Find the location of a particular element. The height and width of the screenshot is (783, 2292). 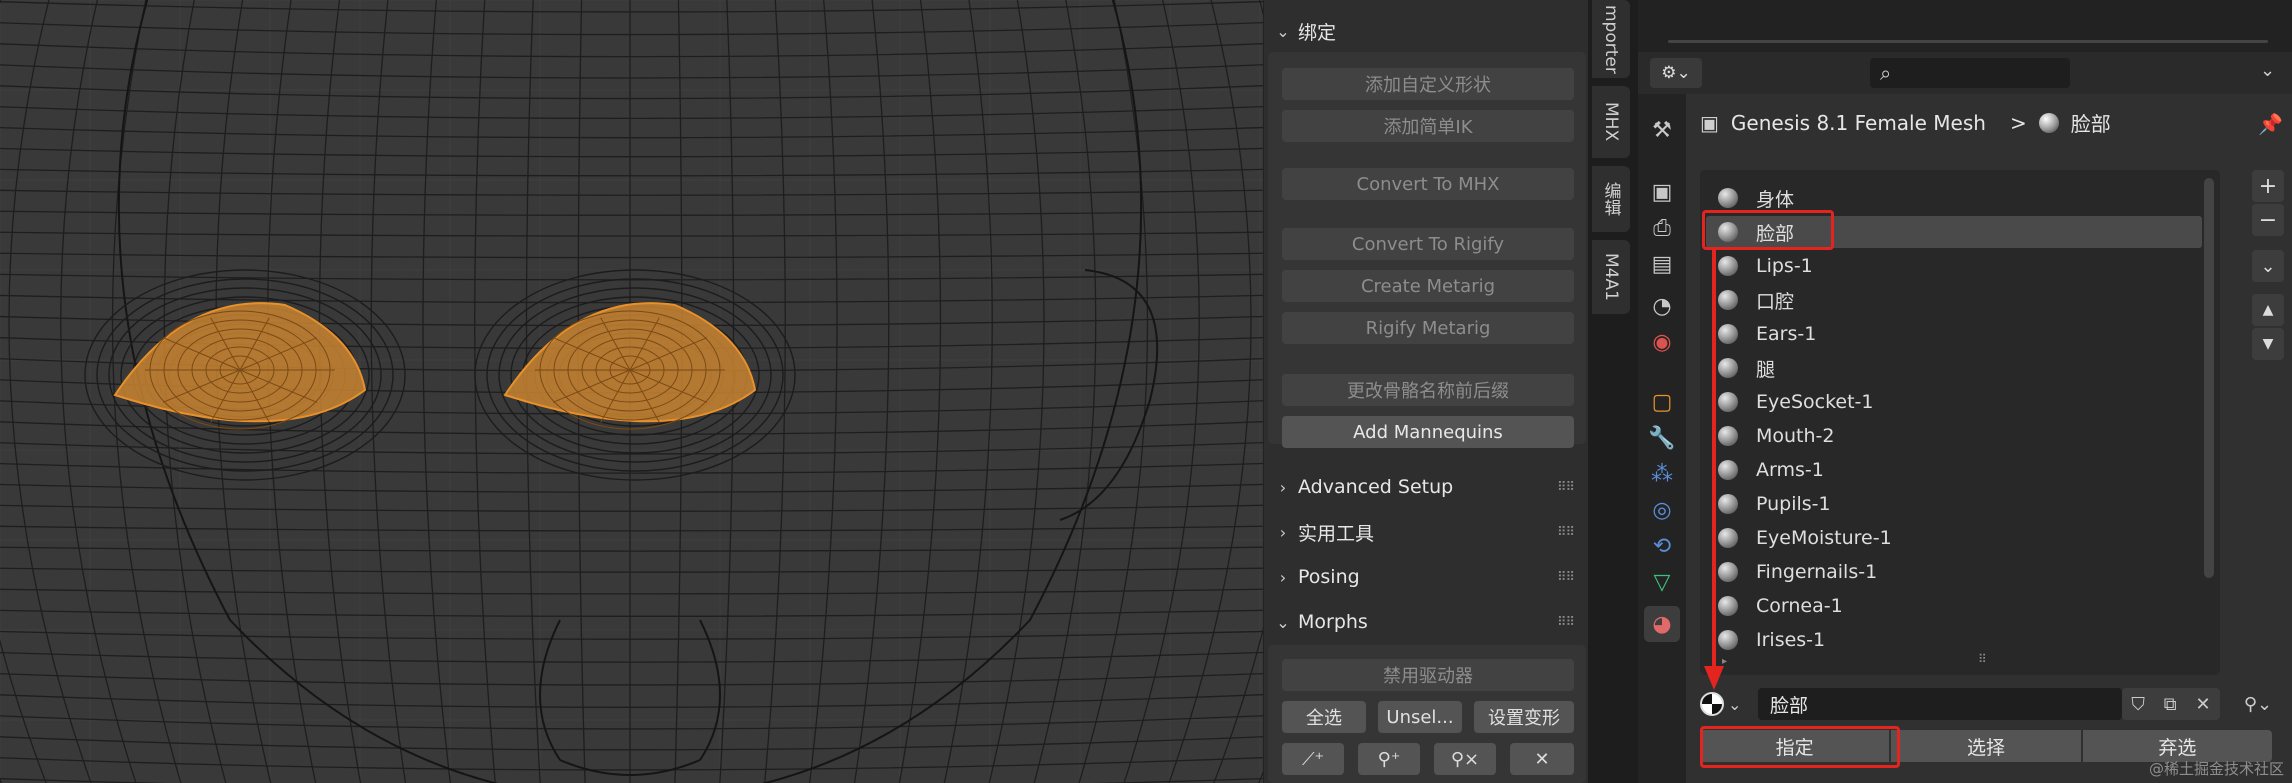

annotation-arrow is located at coordinates (1714, 469).